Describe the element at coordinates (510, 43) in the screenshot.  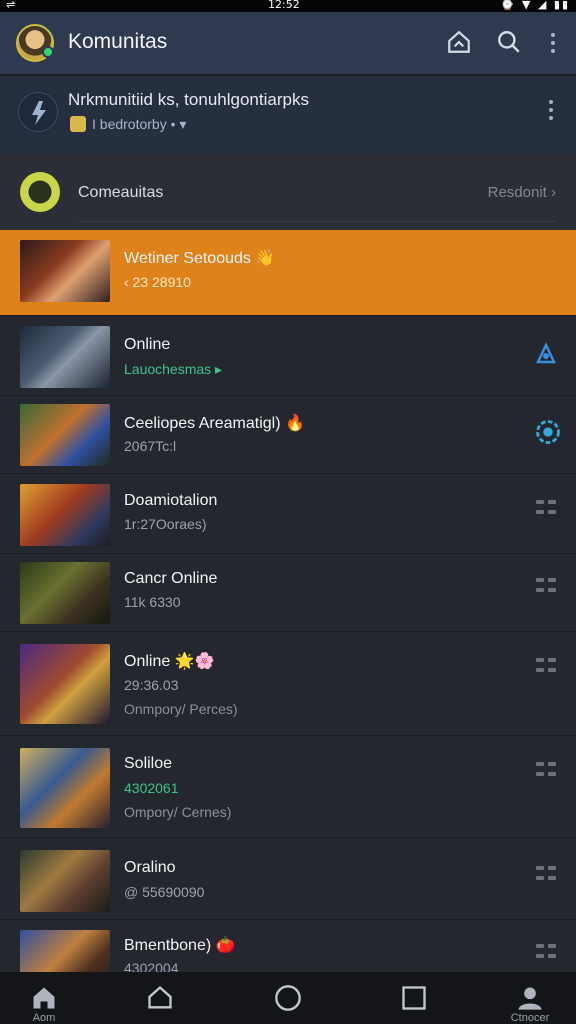
I see `search-icon` at that location.